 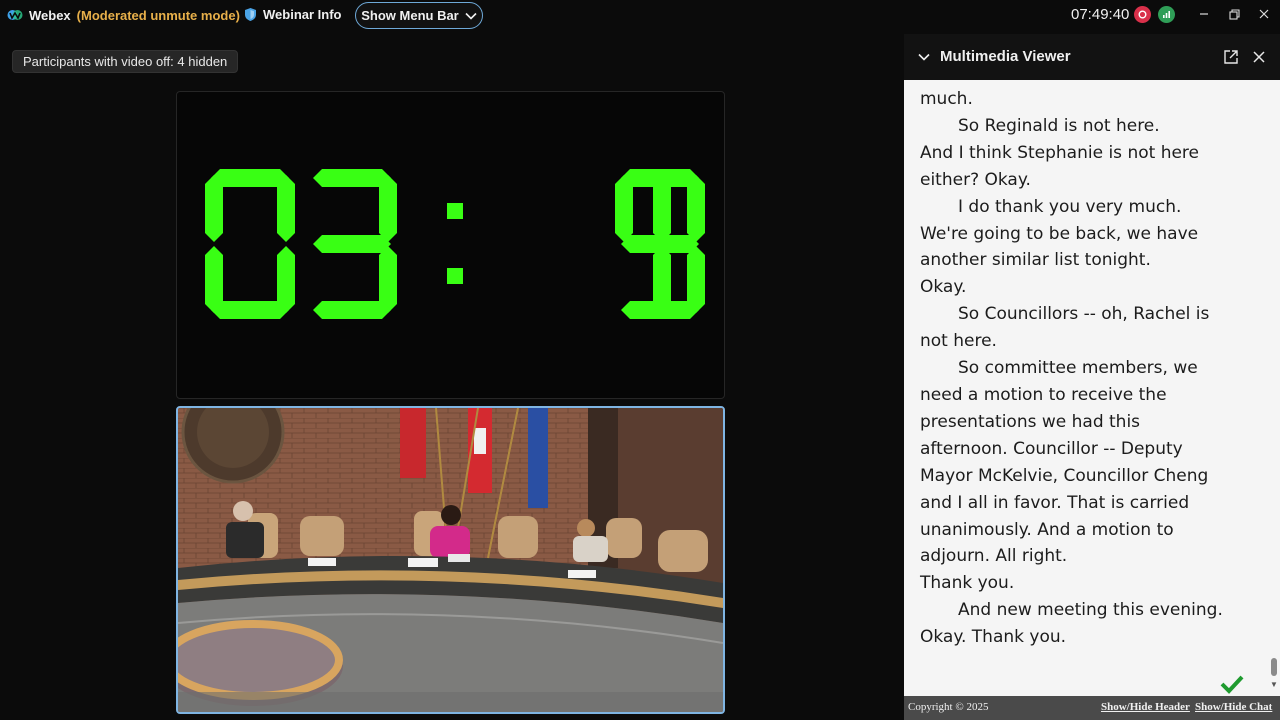 I want to click on transcript-line: So Reginald is not here., so click(x=1059, y=125).